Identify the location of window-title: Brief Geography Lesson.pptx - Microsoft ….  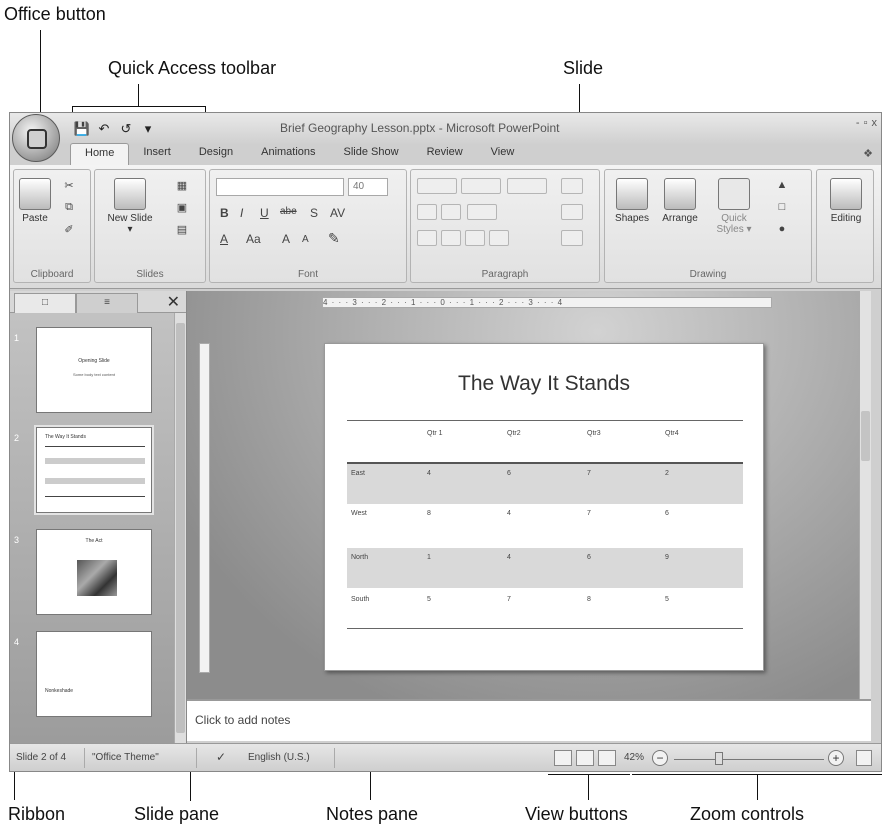
(420, 128).